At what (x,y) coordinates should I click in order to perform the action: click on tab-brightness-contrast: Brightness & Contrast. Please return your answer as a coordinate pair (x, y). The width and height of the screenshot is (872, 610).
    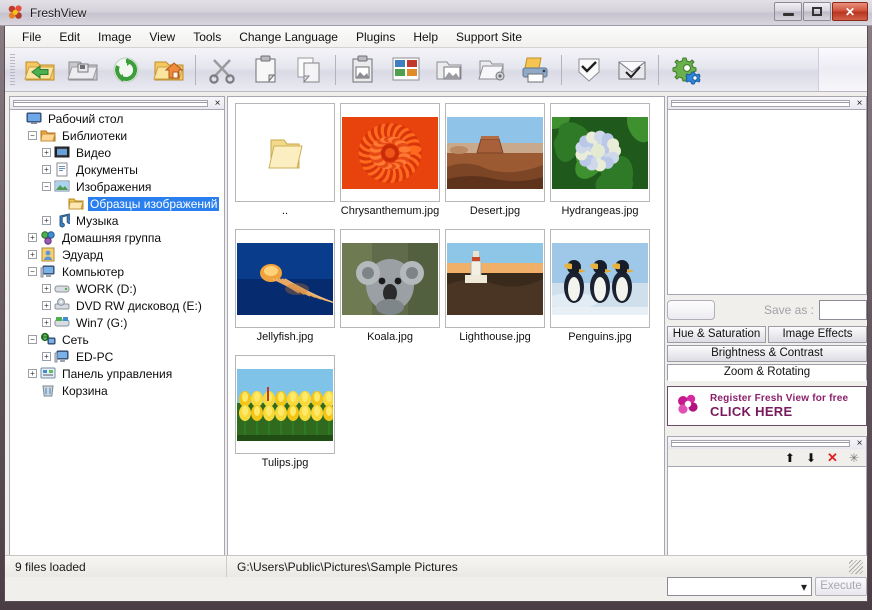
    Looking at the image, I should click on (767, 353).